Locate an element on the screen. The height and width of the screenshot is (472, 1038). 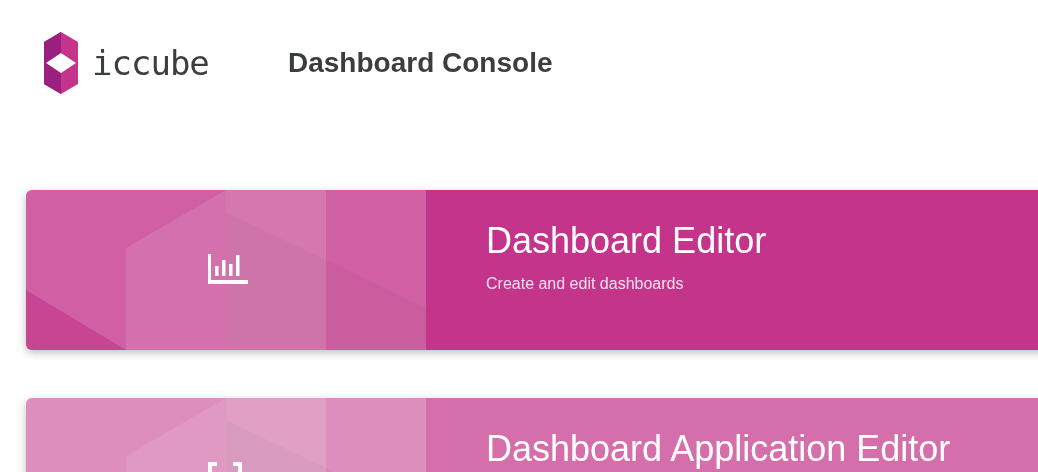
card-title: Dashboard Editor is located at coordinates (626, 241).